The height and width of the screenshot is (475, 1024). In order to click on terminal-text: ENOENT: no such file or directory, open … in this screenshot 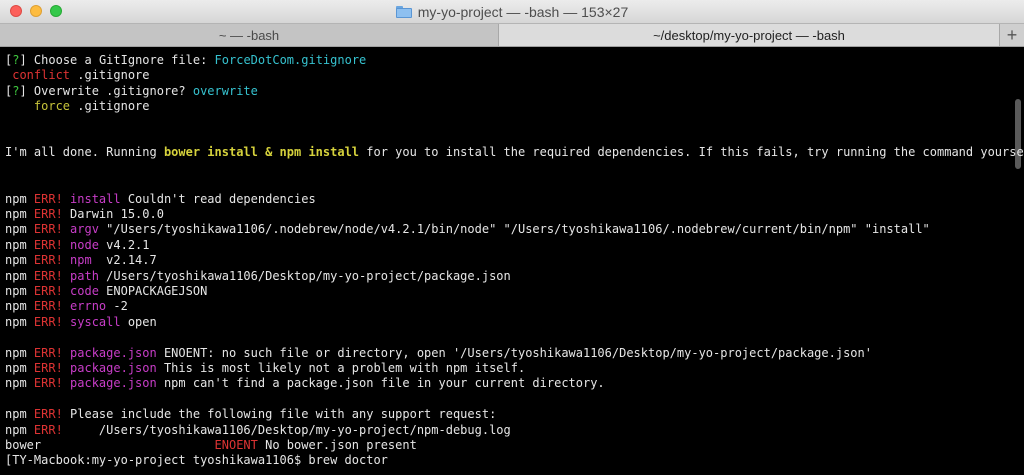, I will do `click(514, 352)`.